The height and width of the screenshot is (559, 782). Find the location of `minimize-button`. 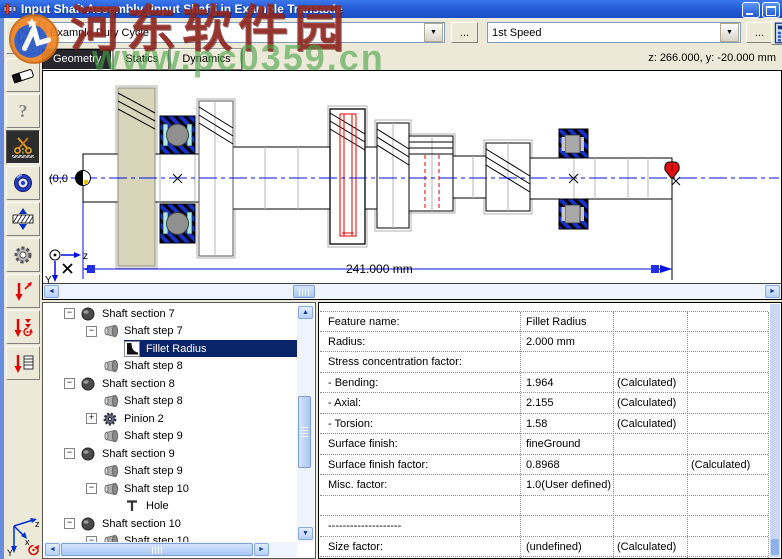

minimize-button is located at coordinates (751, 10).